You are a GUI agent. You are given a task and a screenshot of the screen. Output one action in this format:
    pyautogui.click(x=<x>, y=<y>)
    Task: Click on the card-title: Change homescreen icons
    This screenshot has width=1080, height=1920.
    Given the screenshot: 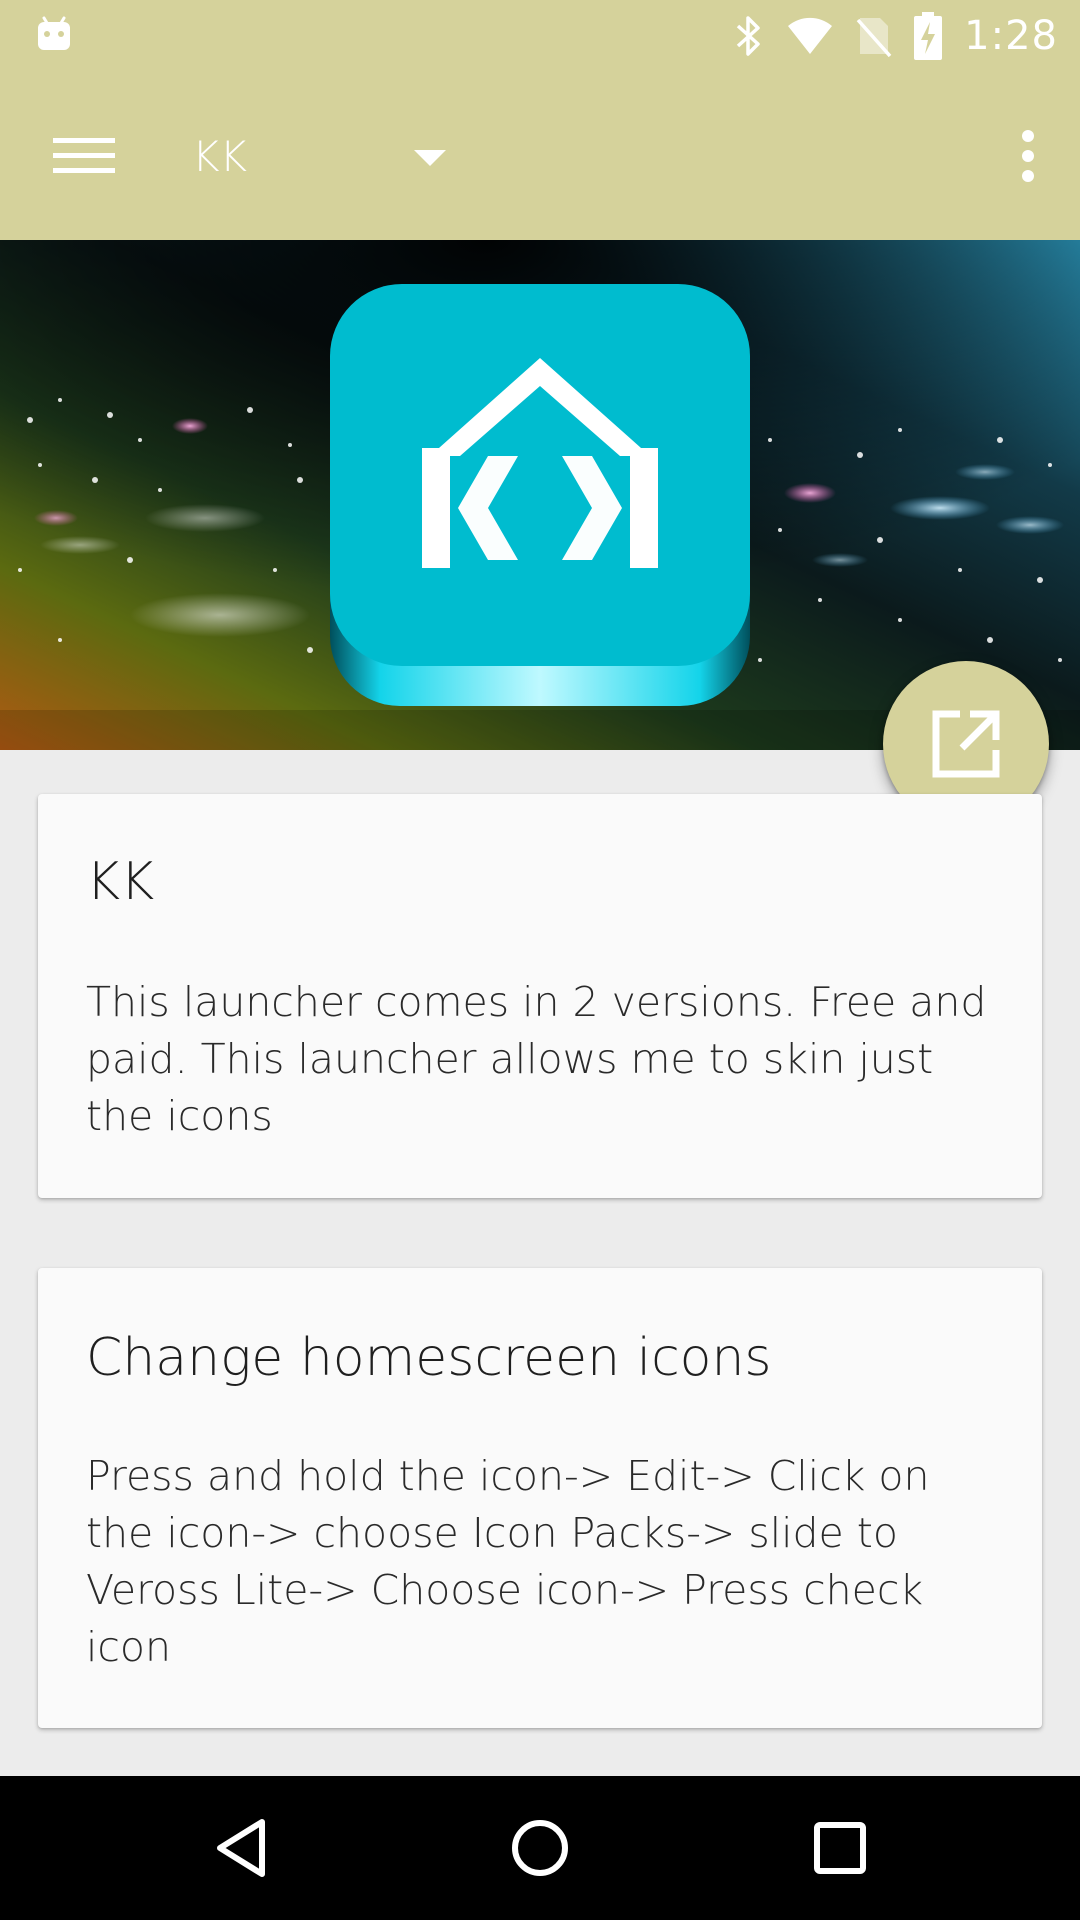 What is the action you would take?
    pyautogui.click(x=429, y=1358)
    